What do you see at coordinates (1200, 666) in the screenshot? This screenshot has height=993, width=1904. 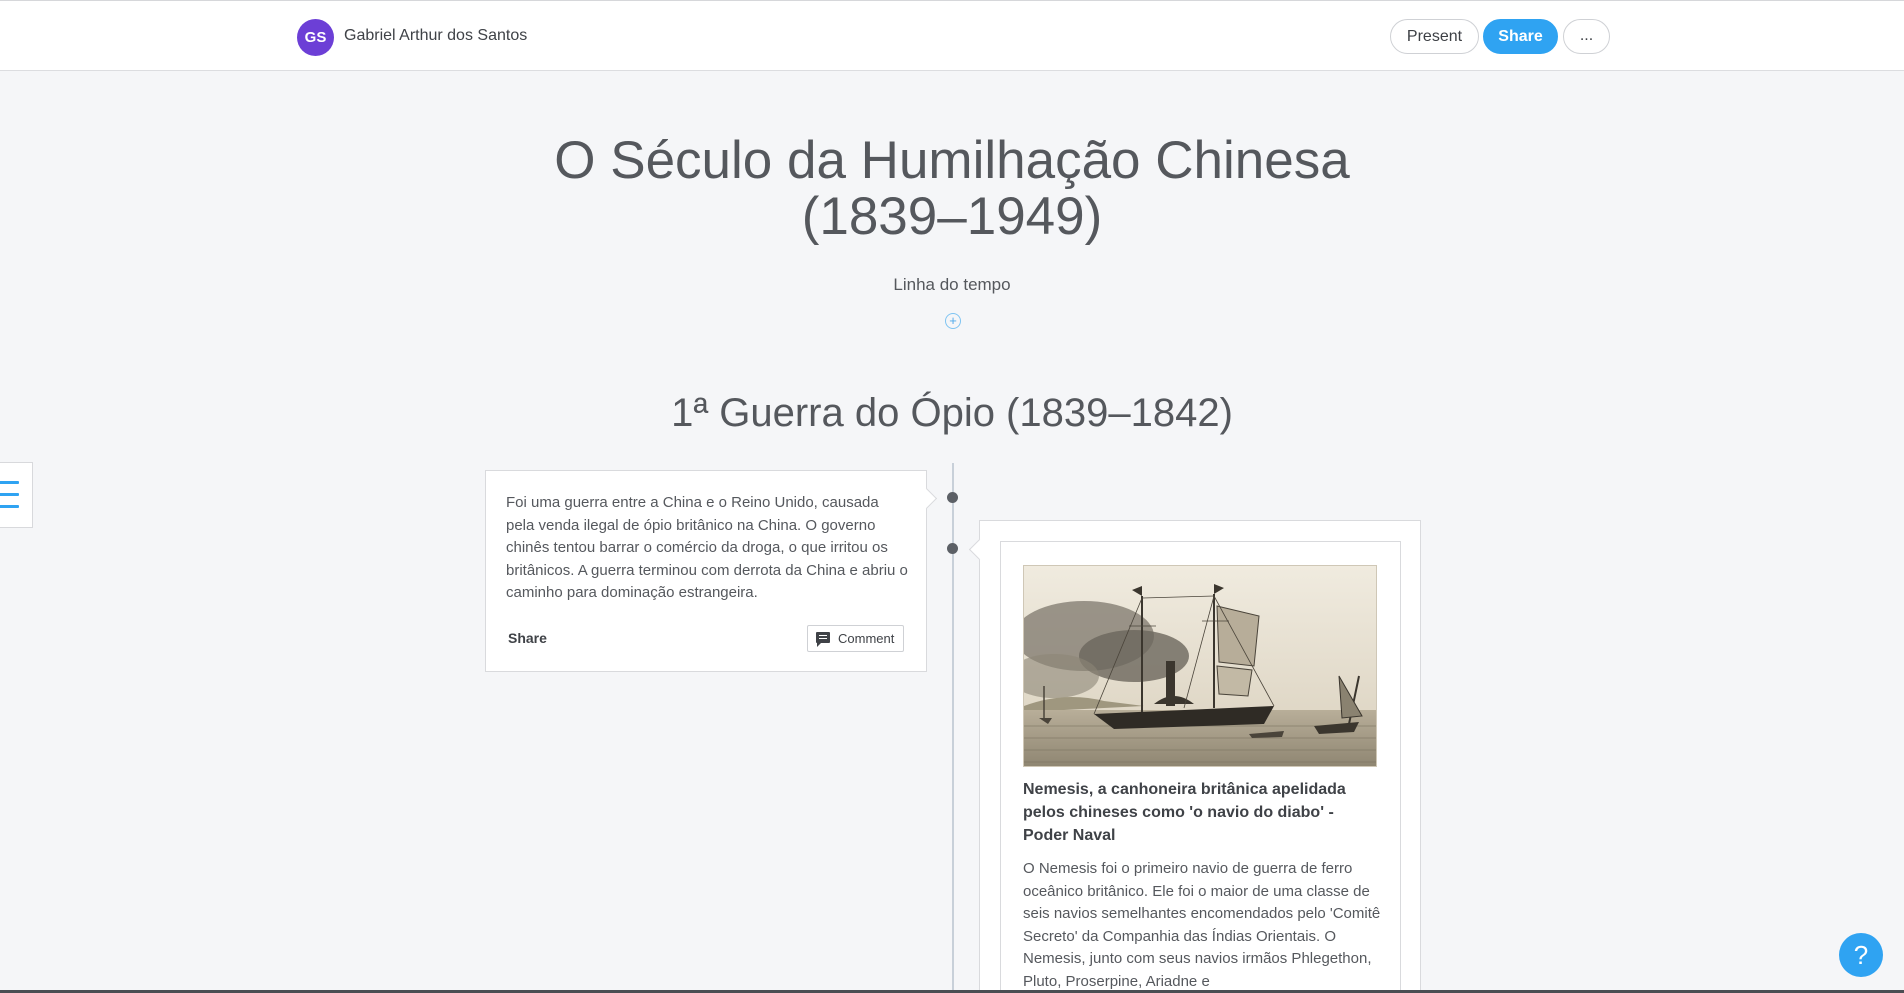 I see `ship-engraving-image` at bounding box center [1200, 666].